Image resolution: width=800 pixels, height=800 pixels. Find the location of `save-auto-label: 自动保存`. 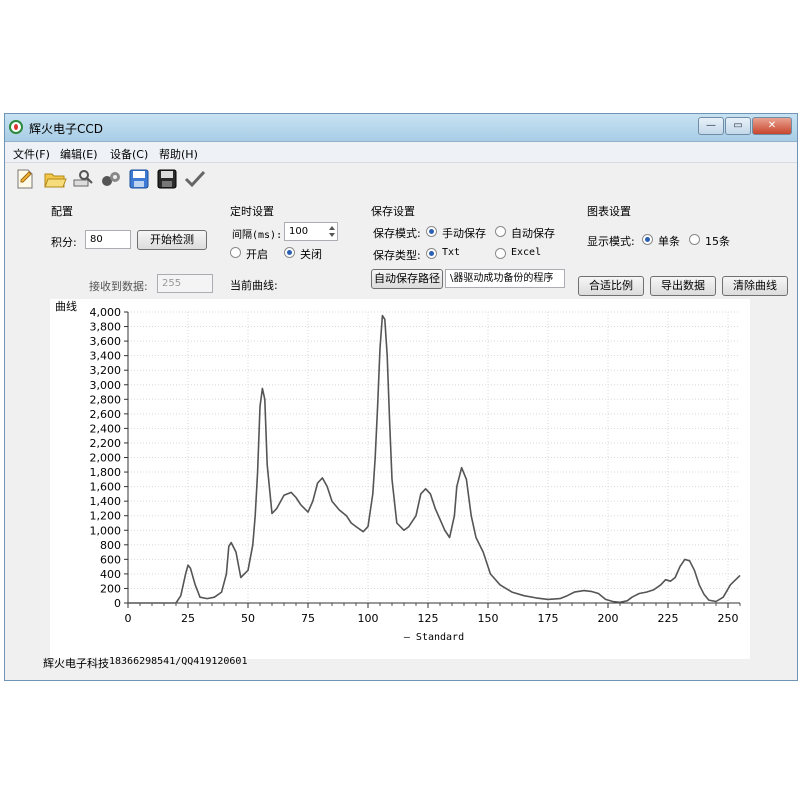

save-auto-label: 自动保存 is located at coordinates (533, 233).